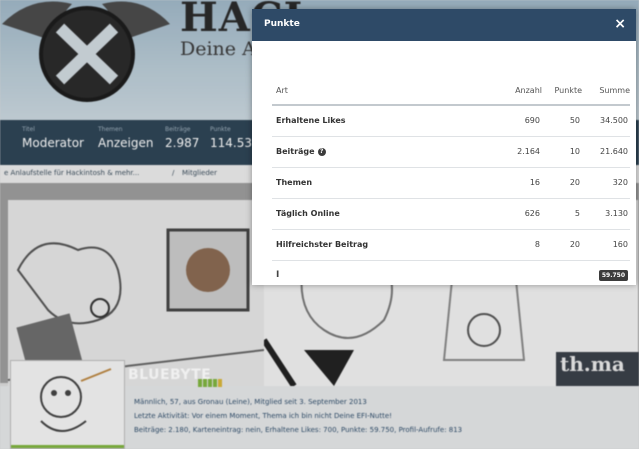 This screenshot has width=639, height=449. I want to click on row-punkte: 50, so click(562, 121).